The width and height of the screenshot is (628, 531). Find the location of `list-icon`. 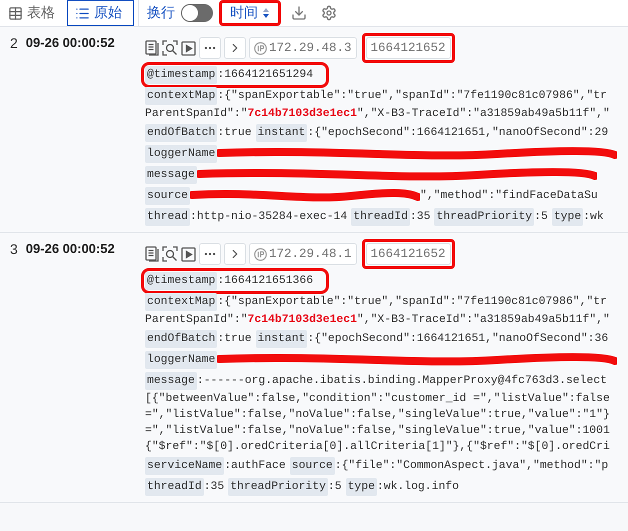

list-icon is located at coordinates (82, 13).